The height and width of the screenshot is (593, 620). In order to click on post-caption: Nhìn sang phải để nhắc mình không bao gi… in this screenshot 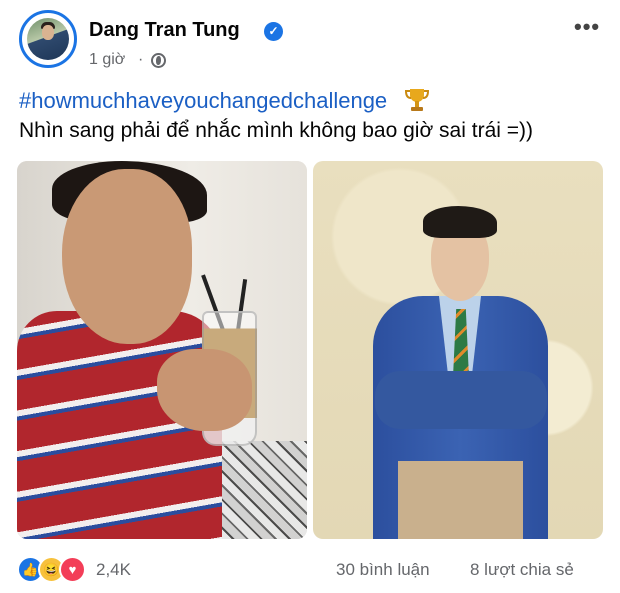, I will do `click(276, 130)`.